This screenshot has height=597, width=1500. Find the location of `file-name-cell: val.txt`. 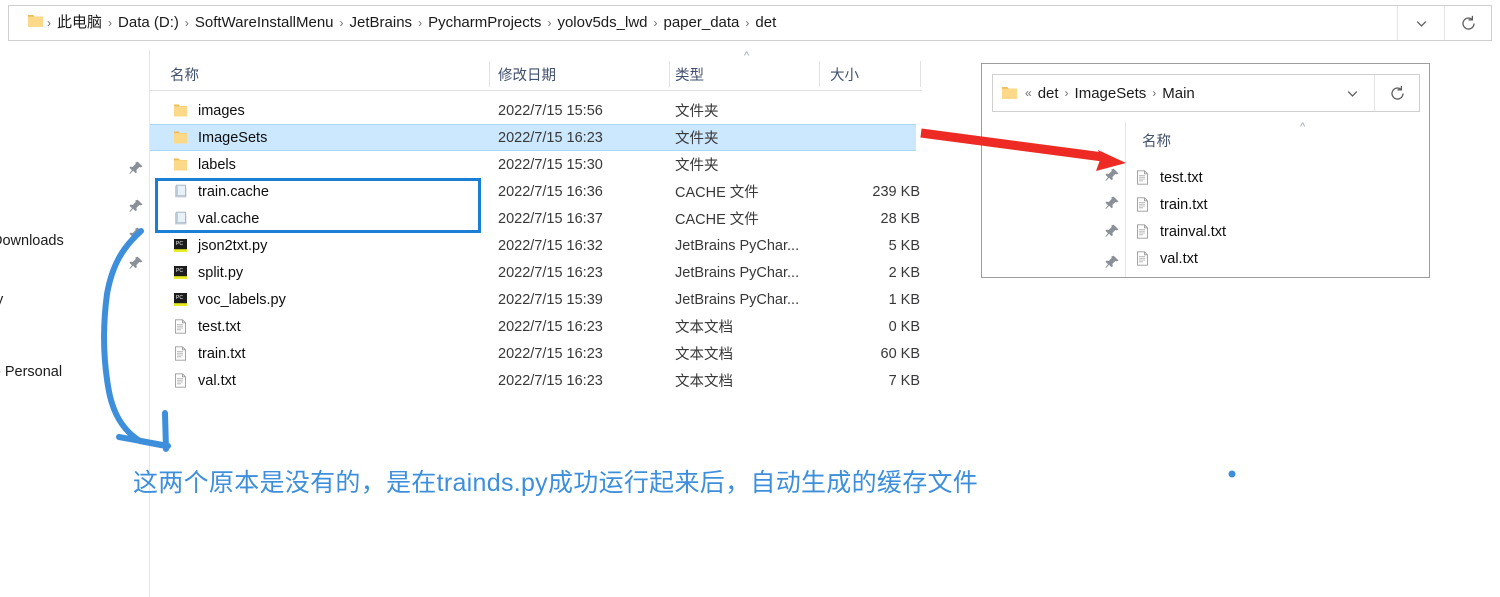

file-name-cell: val.txt is located at coordinates (204, 380).